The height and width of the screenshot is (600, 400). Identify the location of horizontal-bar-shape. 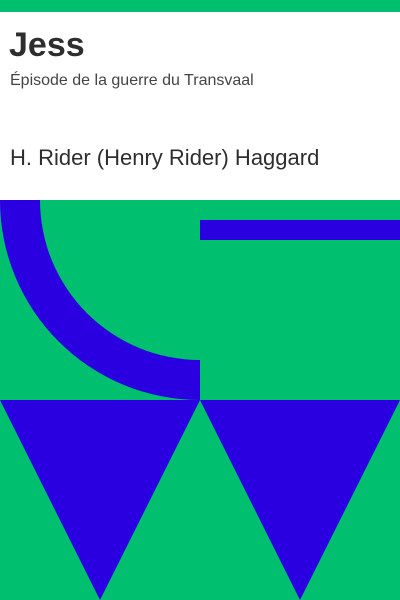
(300, 230).